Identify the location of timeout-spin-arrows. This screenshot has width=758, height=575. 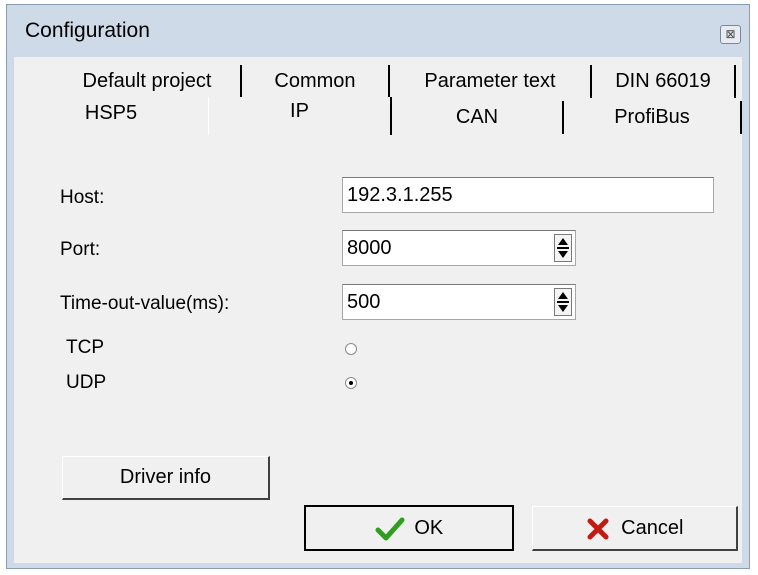
(563, 302).